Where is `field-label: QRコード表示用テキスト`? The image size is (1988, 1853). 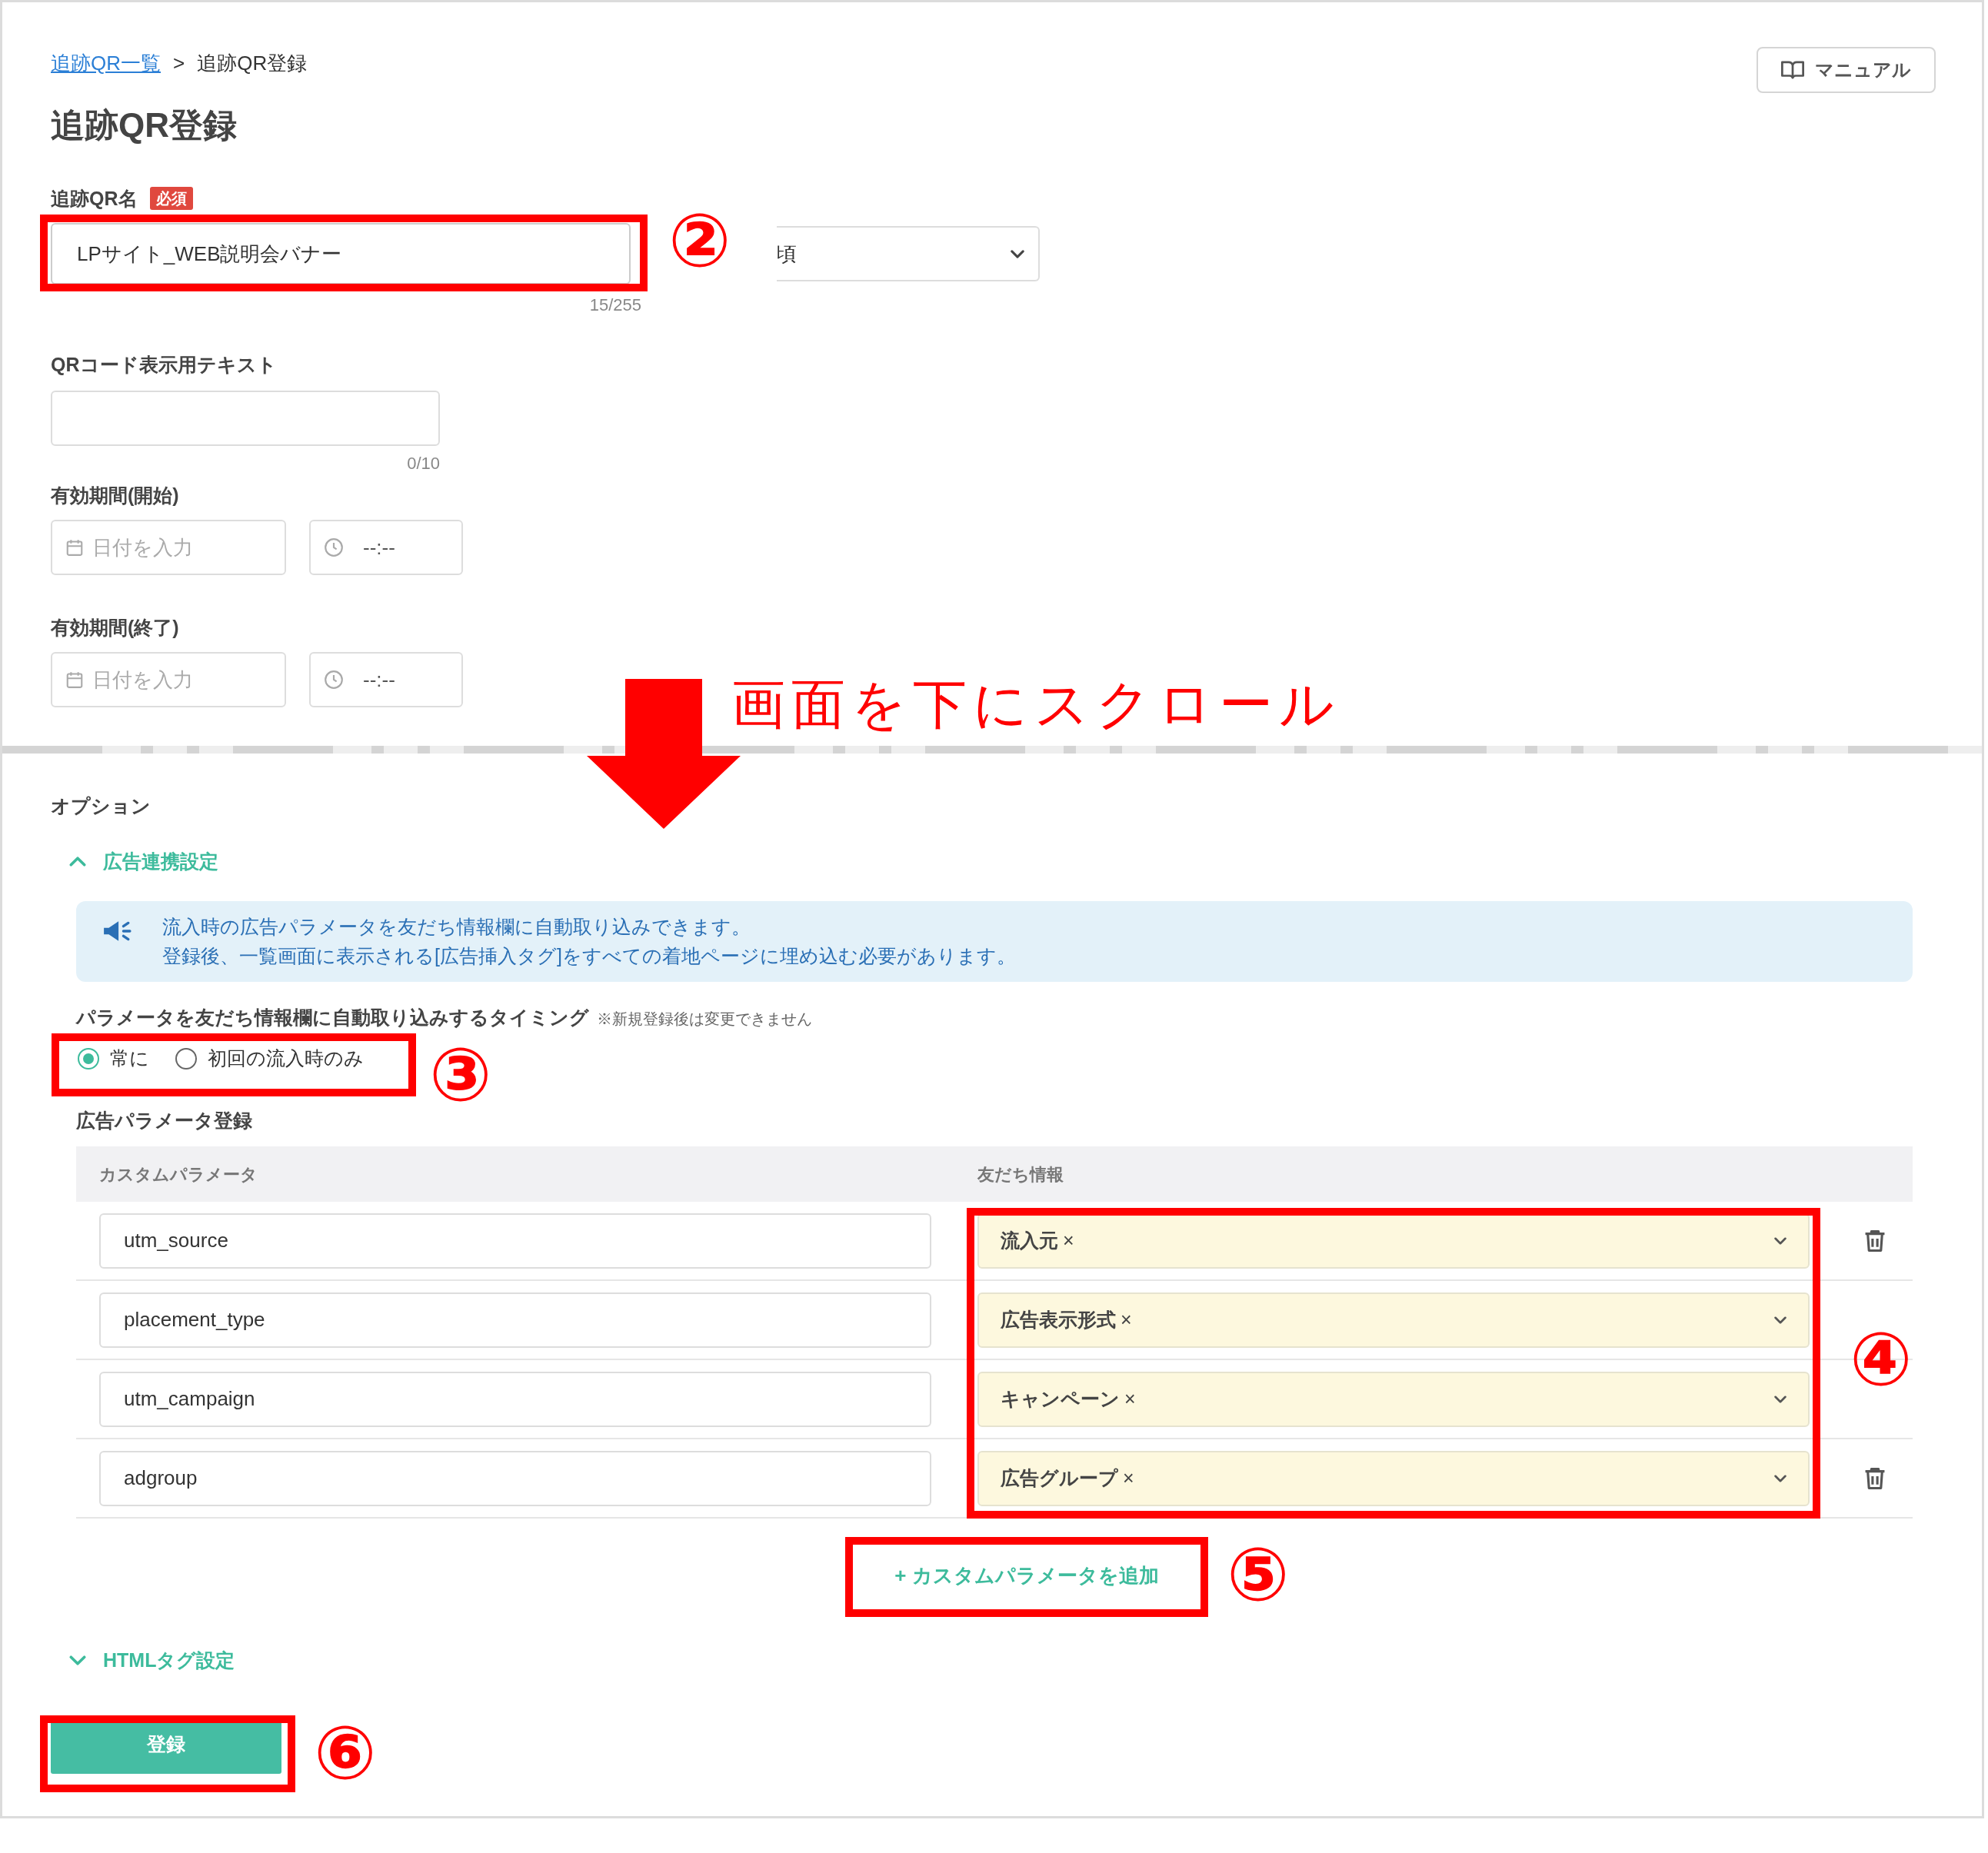 field-label: QRコード表示用テキスト is located at coordinates (164, 365).